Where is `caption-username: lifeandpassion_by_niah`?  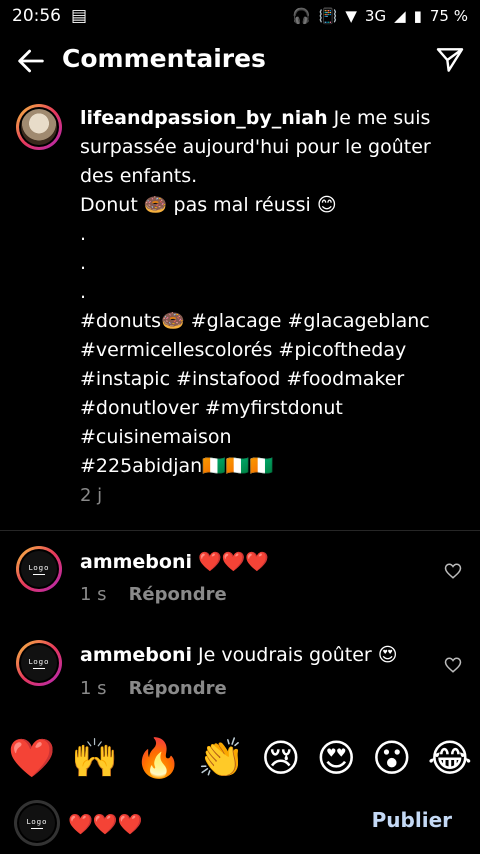
caption-username: lifeandpassion_by_niah is located at coordinates (204, 118).